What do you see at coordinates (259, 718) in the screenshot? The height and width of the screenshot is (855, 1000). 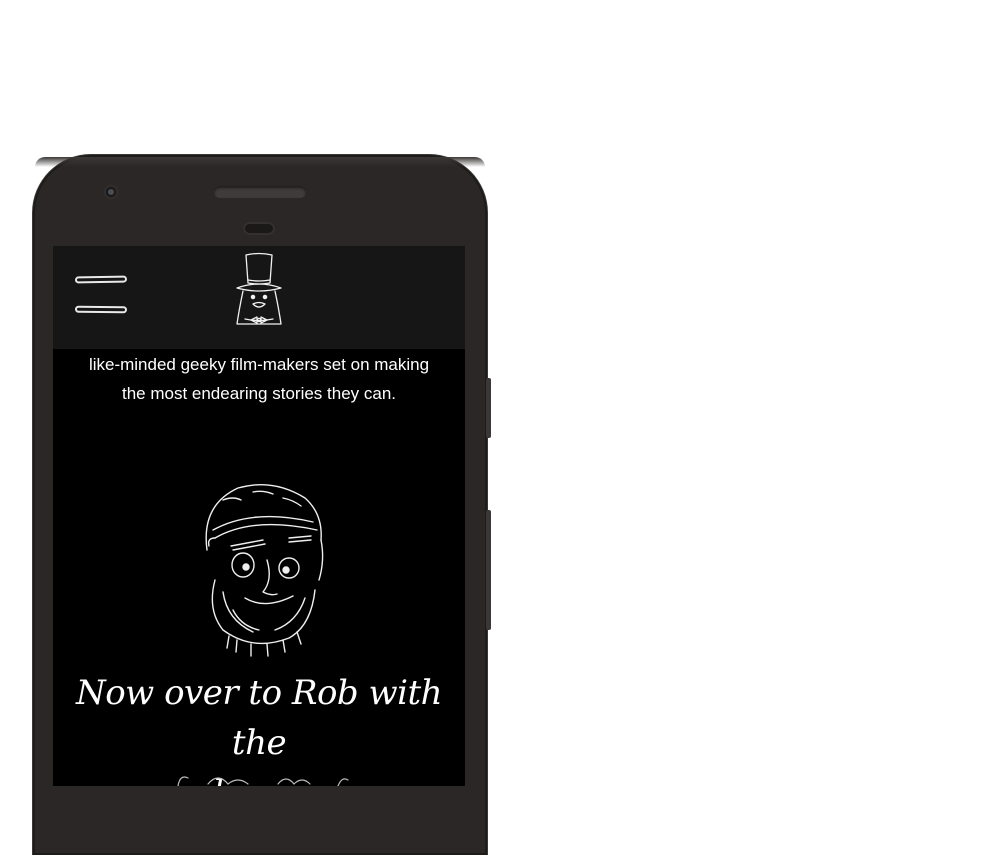 I see `headline-line-1: Now over to Rob with the` at bounding box center [259, 718].